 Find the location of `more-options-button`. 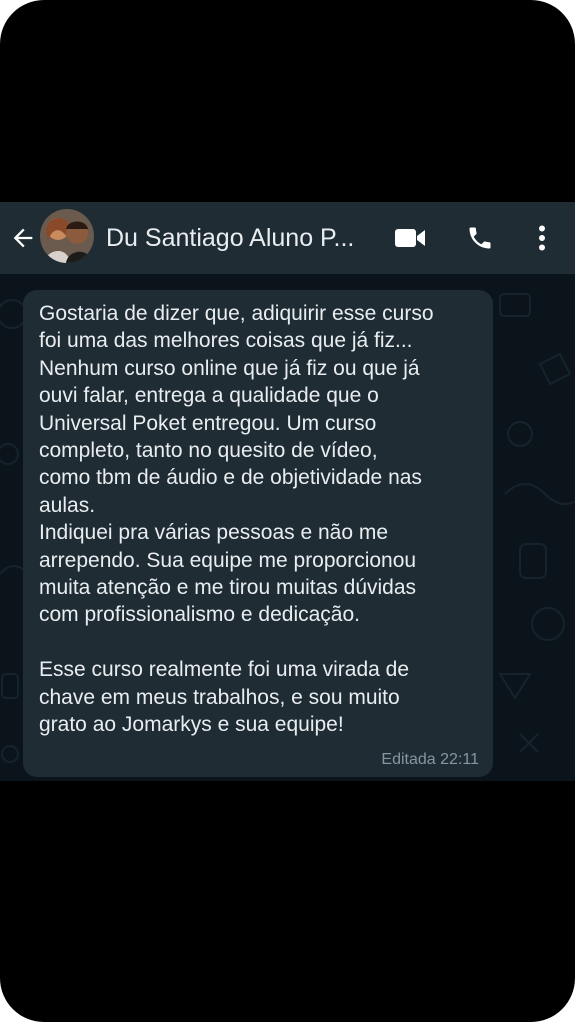

more-options-button is located at coordinates (542, 238).